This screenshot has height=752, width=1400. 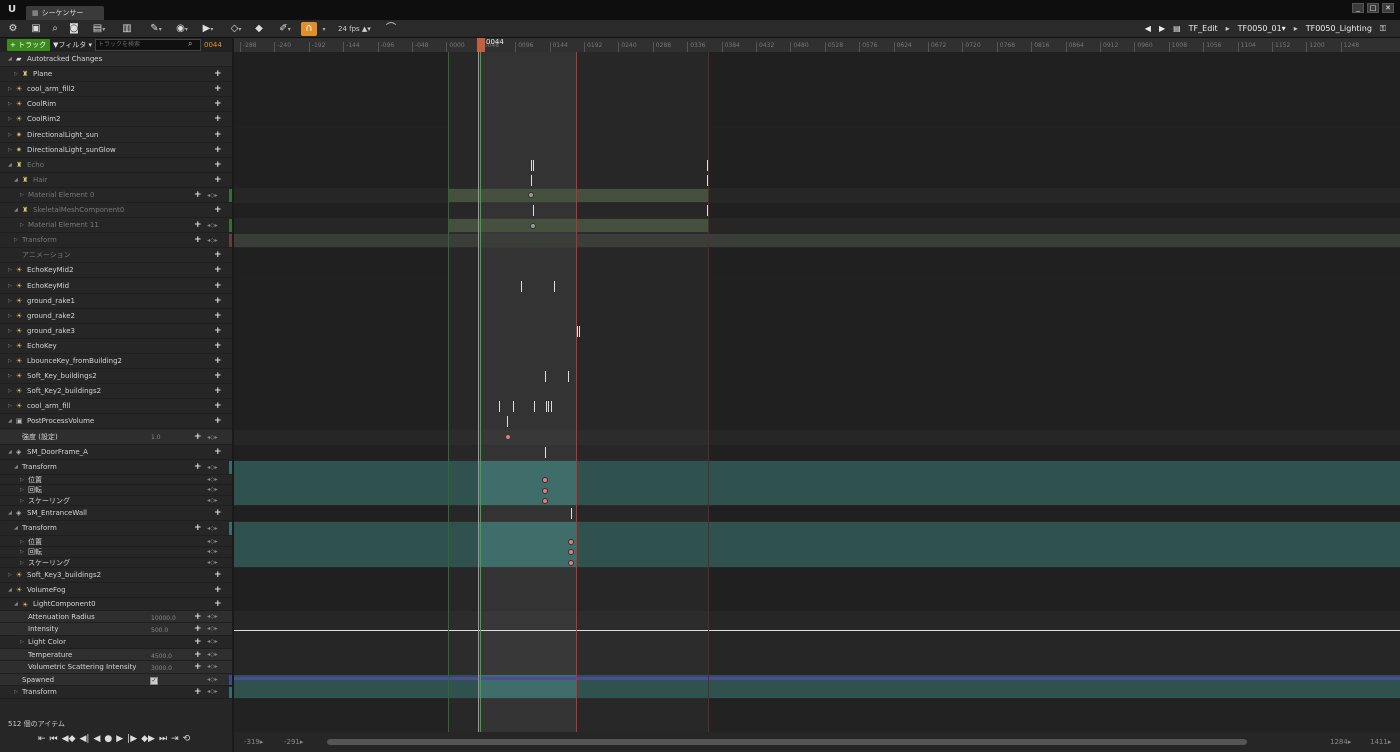 I want to click on property-value-field: 3000.0, so click(x=166, y=668).